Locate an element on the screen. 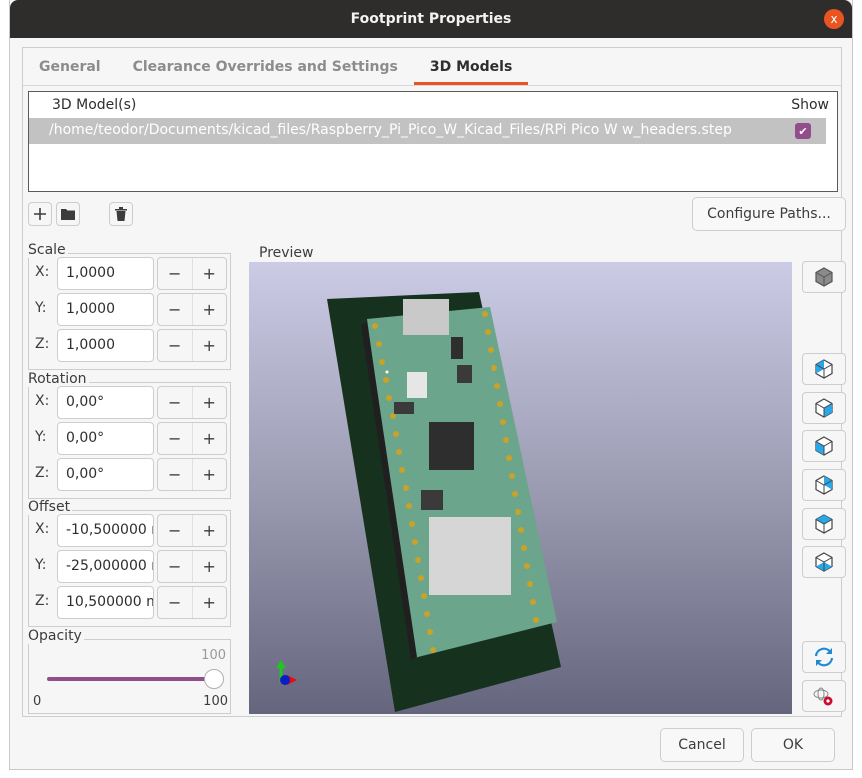 This screenshot has width=862, height=778. offset-x-spinner: − + is located at coordinates (192, 530).